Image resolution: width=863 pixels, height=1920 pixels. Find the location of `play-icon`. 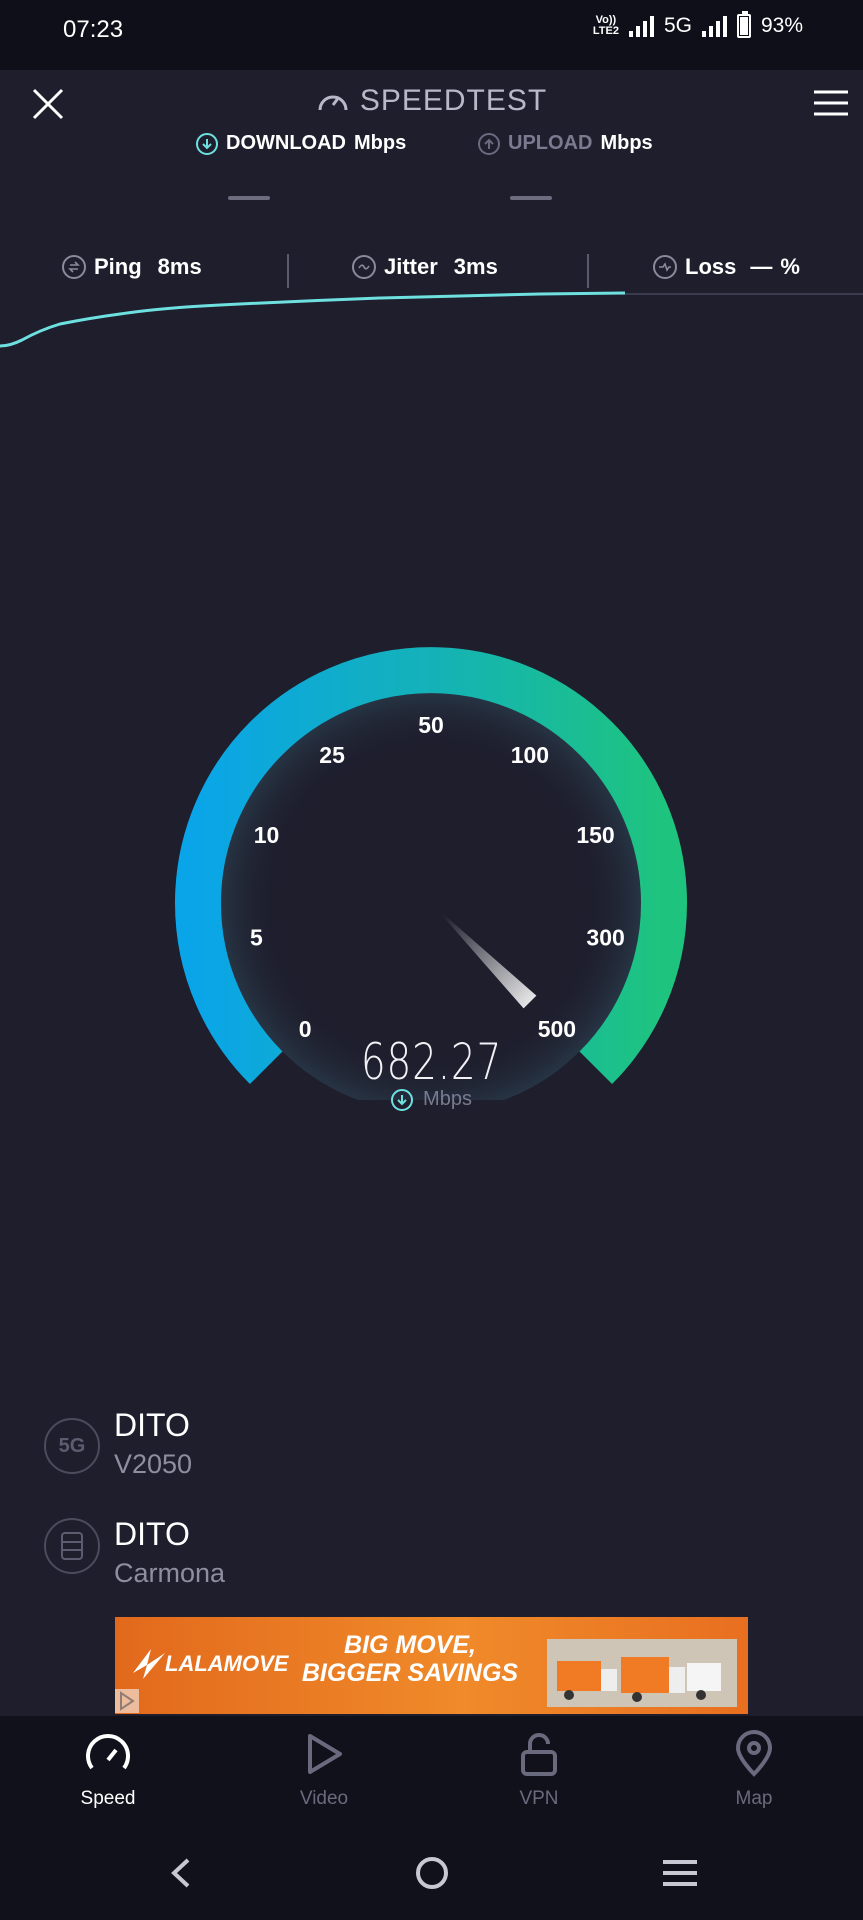

play-icon is located at coordinates (325, 1754).